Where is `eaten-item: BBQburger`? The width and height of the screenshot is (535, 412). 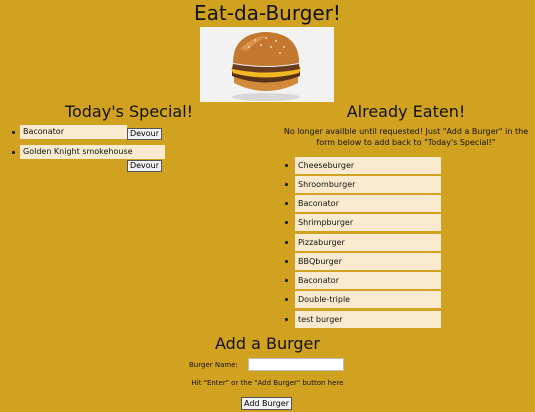 eaten-item: BBQburger is located at coordinates (368, 261).